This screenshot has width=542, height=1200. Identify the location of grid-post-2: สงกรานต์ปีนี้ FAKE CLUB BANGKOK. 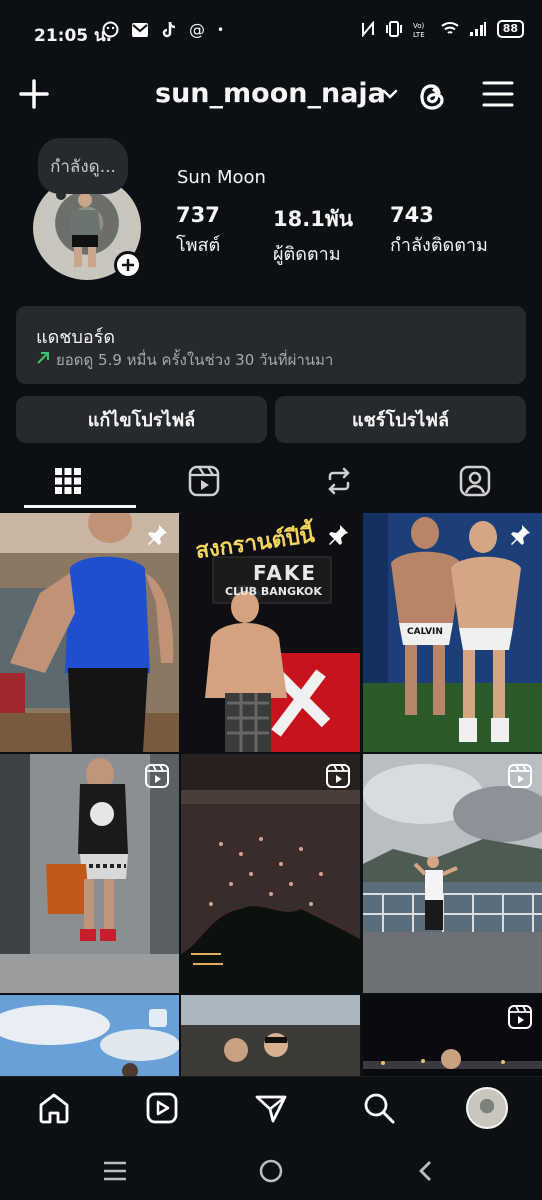
(270, 632).